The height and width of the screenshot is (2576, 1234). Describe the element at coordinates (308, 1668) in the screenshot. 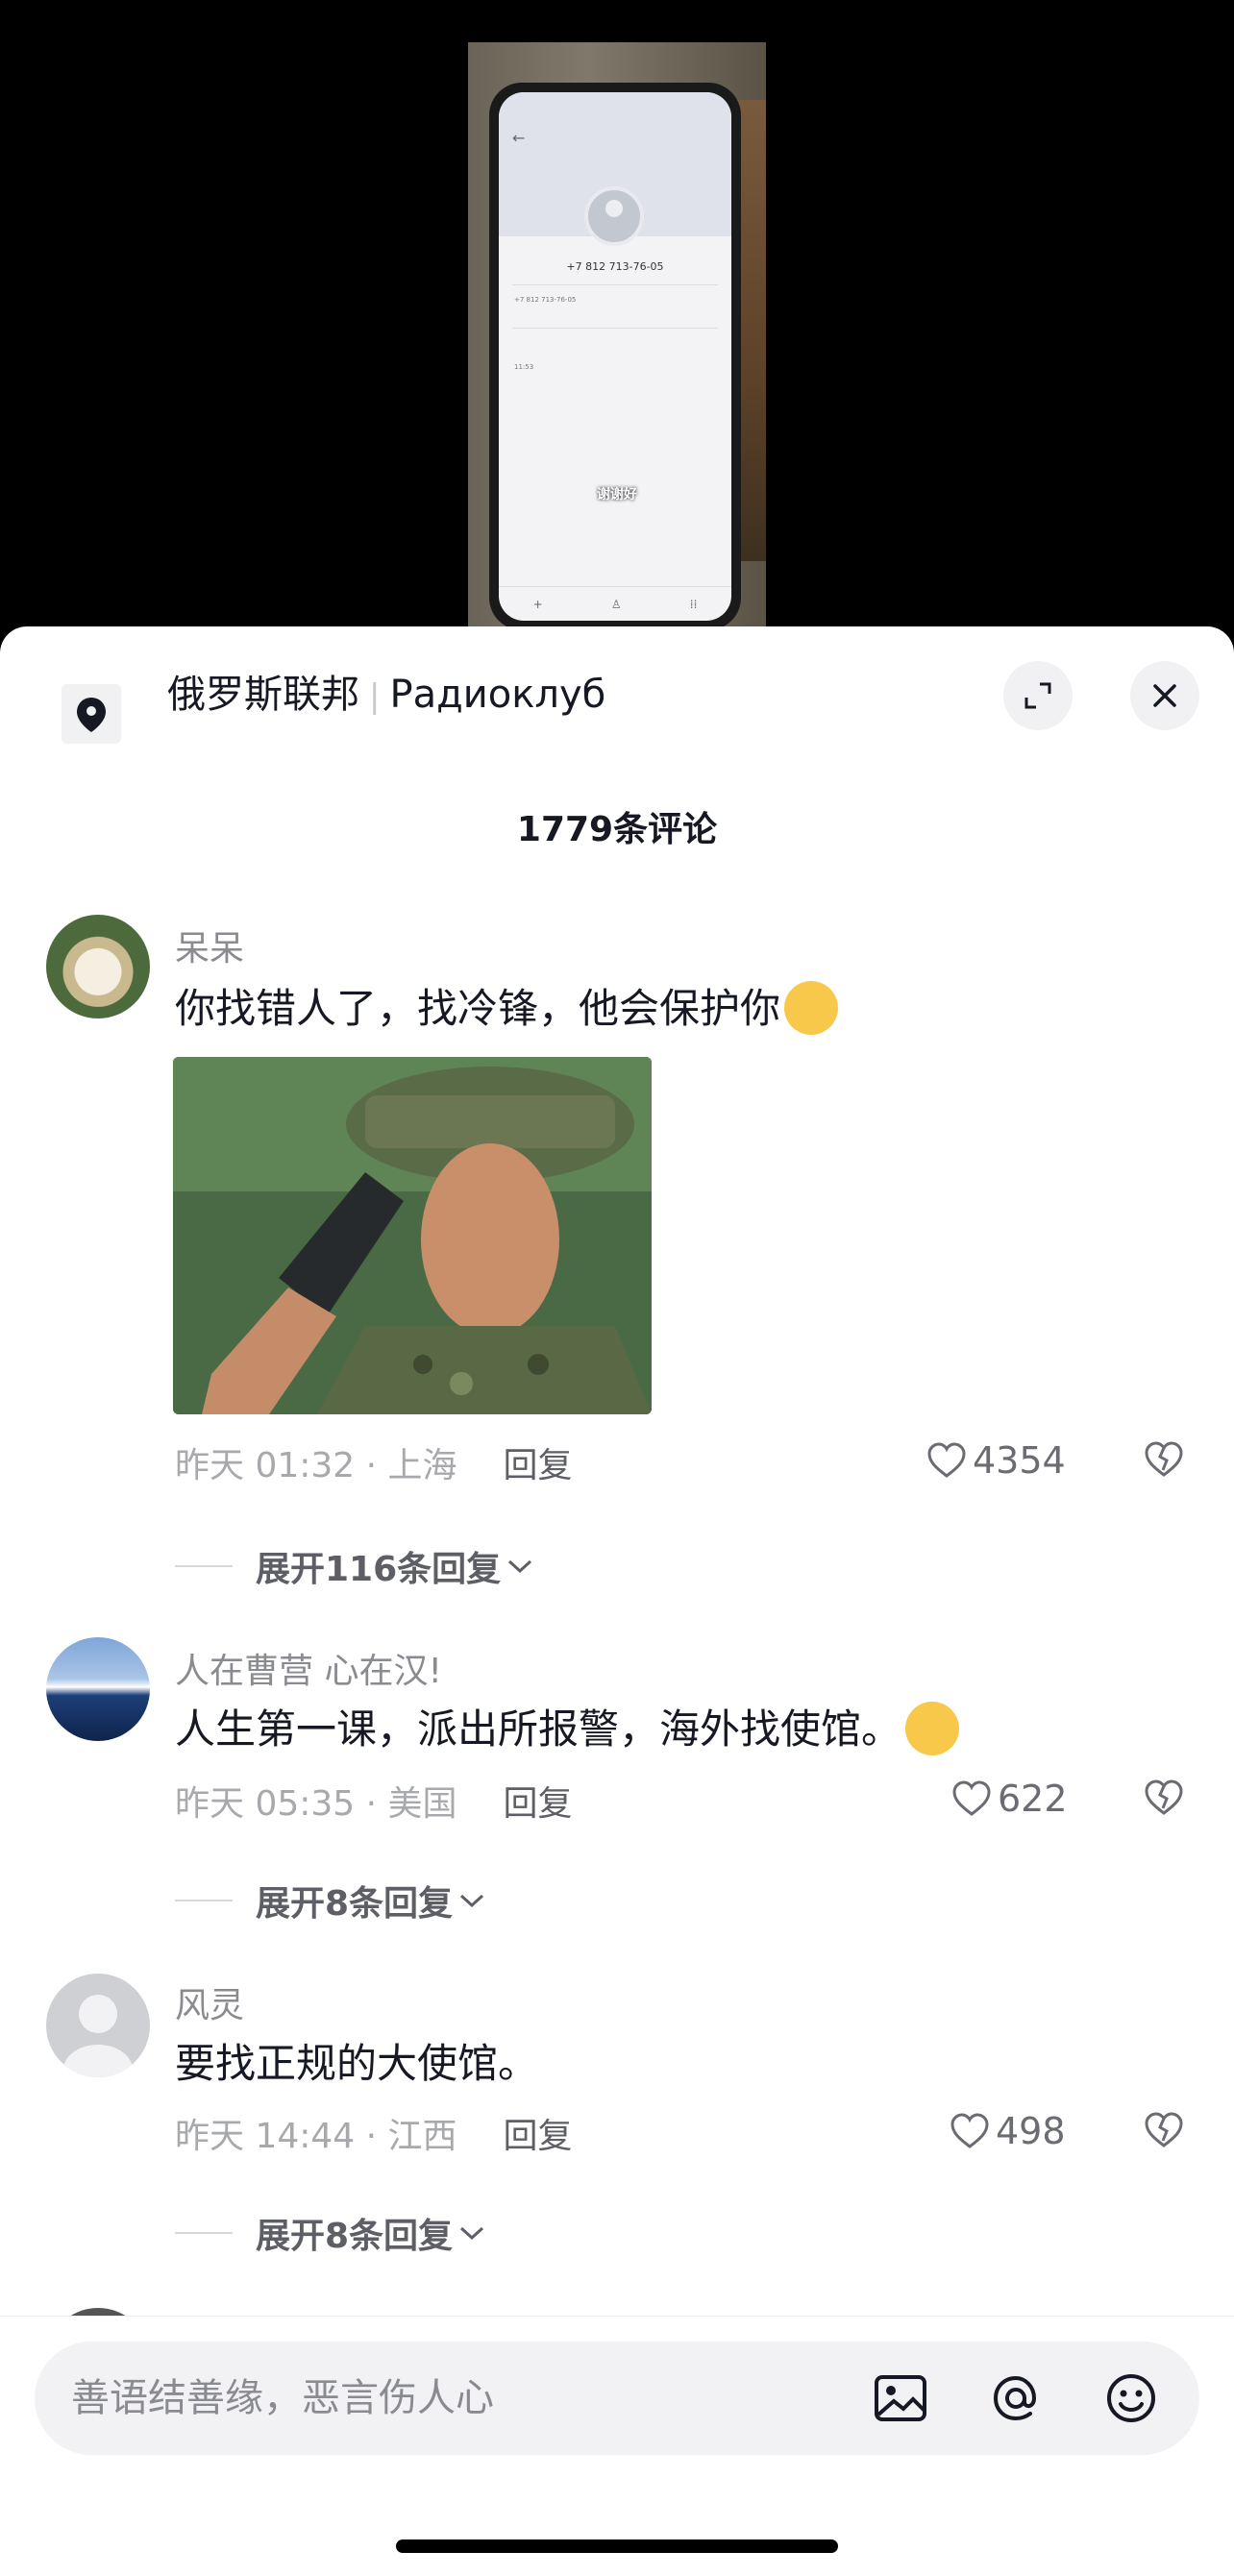

I see `comment-username: 人在曹营 心在汉!` at that location.